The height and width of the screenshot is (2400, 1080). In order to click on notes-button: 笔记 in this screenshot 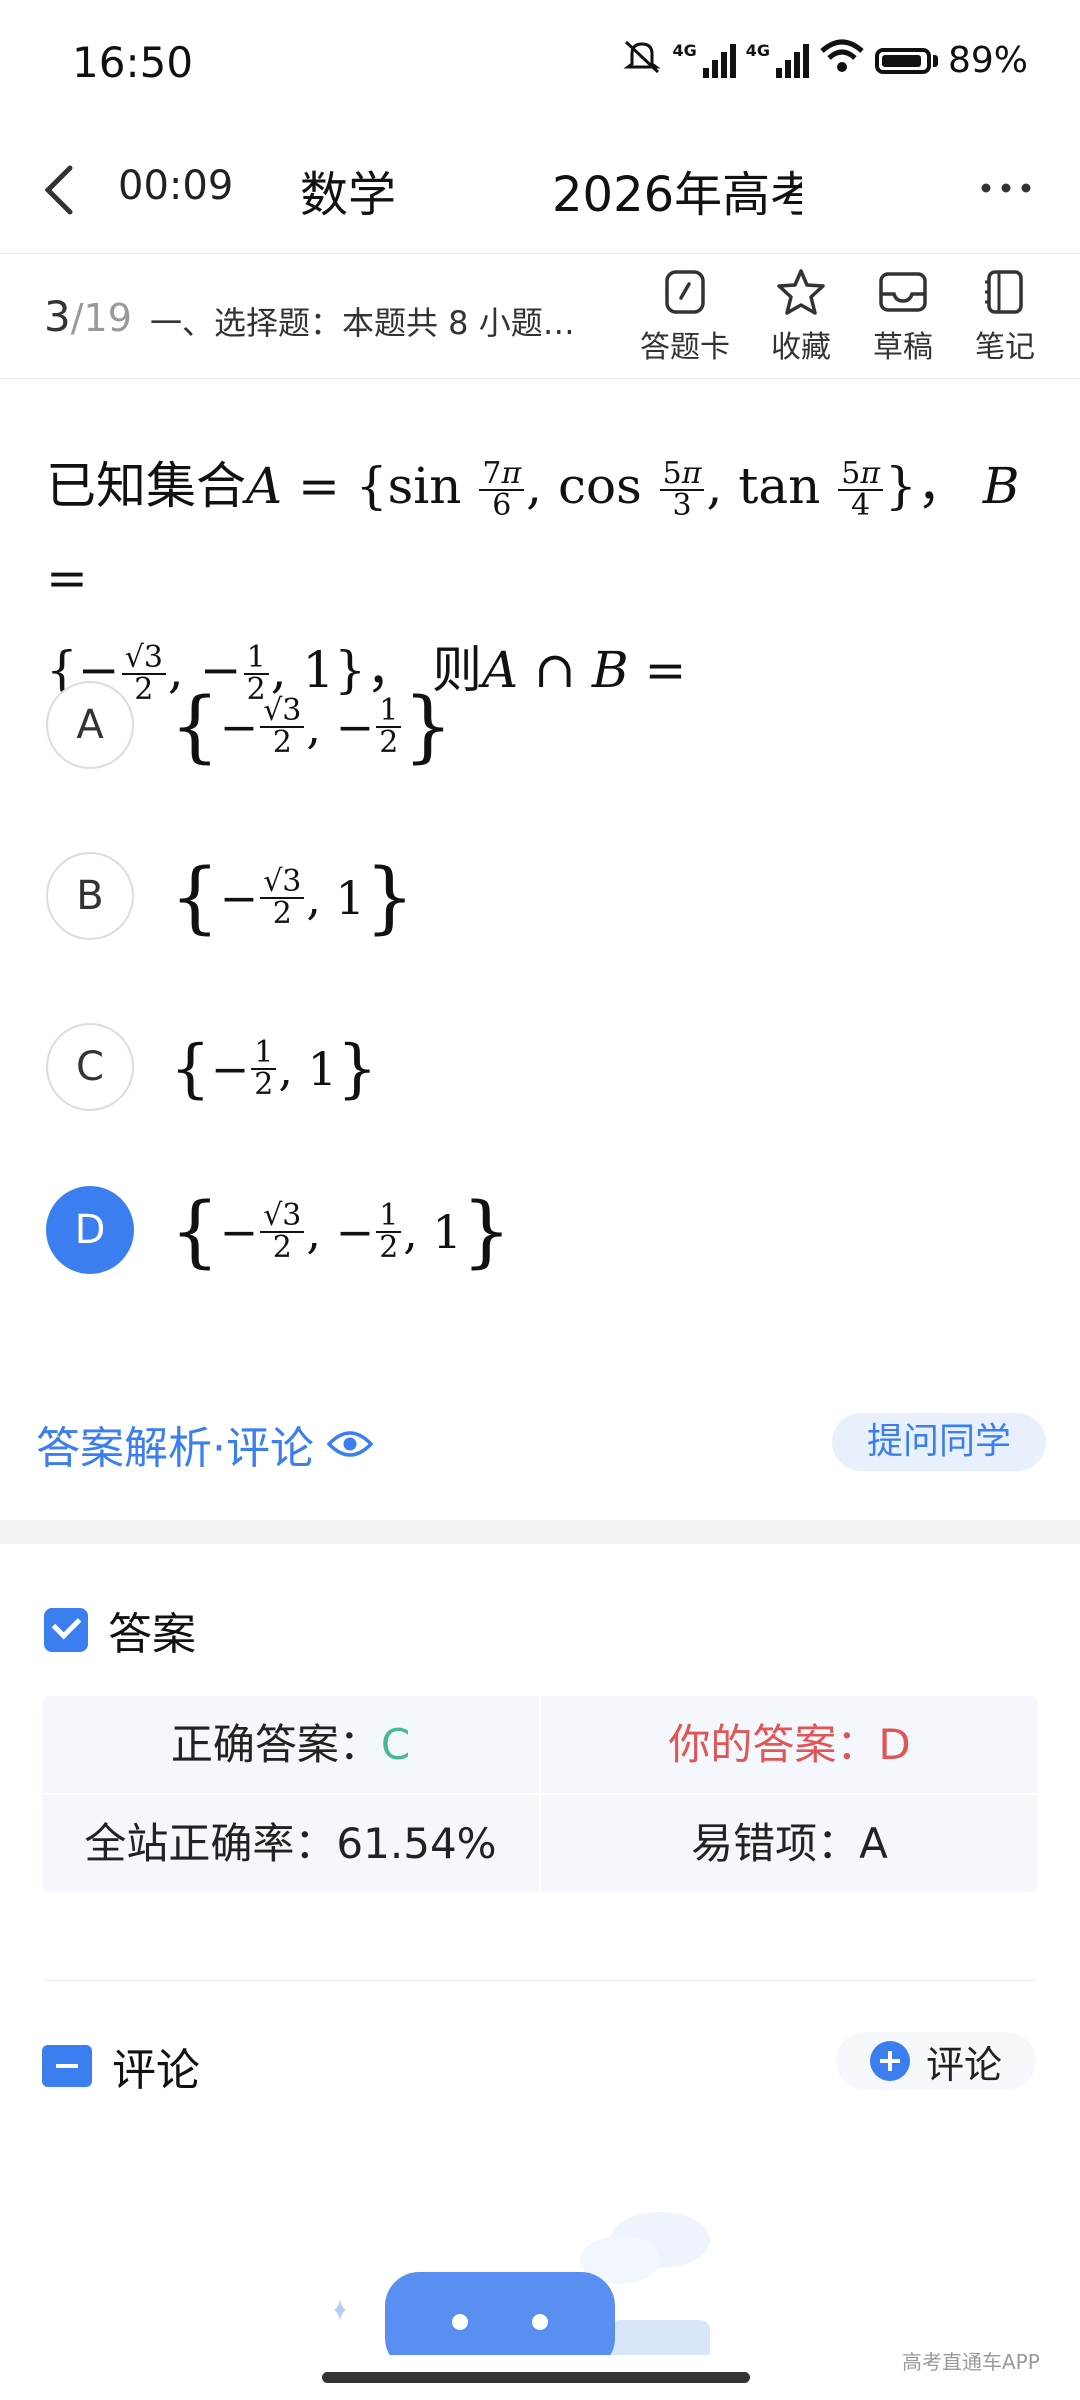, I will do `click(1005, 317)`.